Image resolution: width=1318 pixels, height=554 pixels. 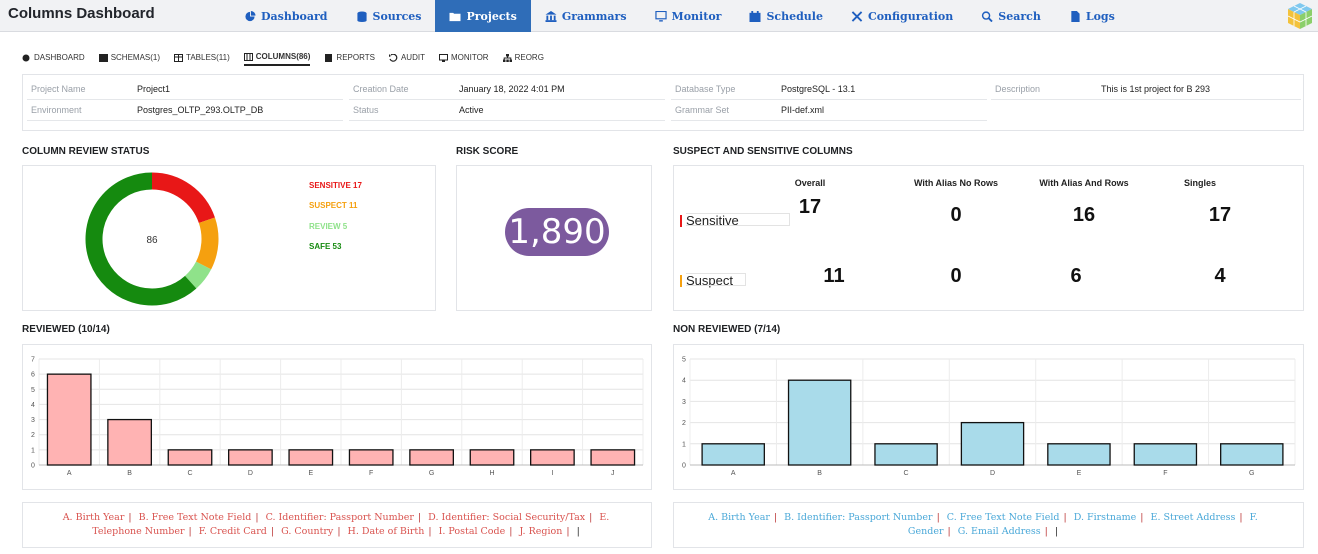 I want to click on legend-sensitive: SENSITIVE 17, so click(x=335, y=185).